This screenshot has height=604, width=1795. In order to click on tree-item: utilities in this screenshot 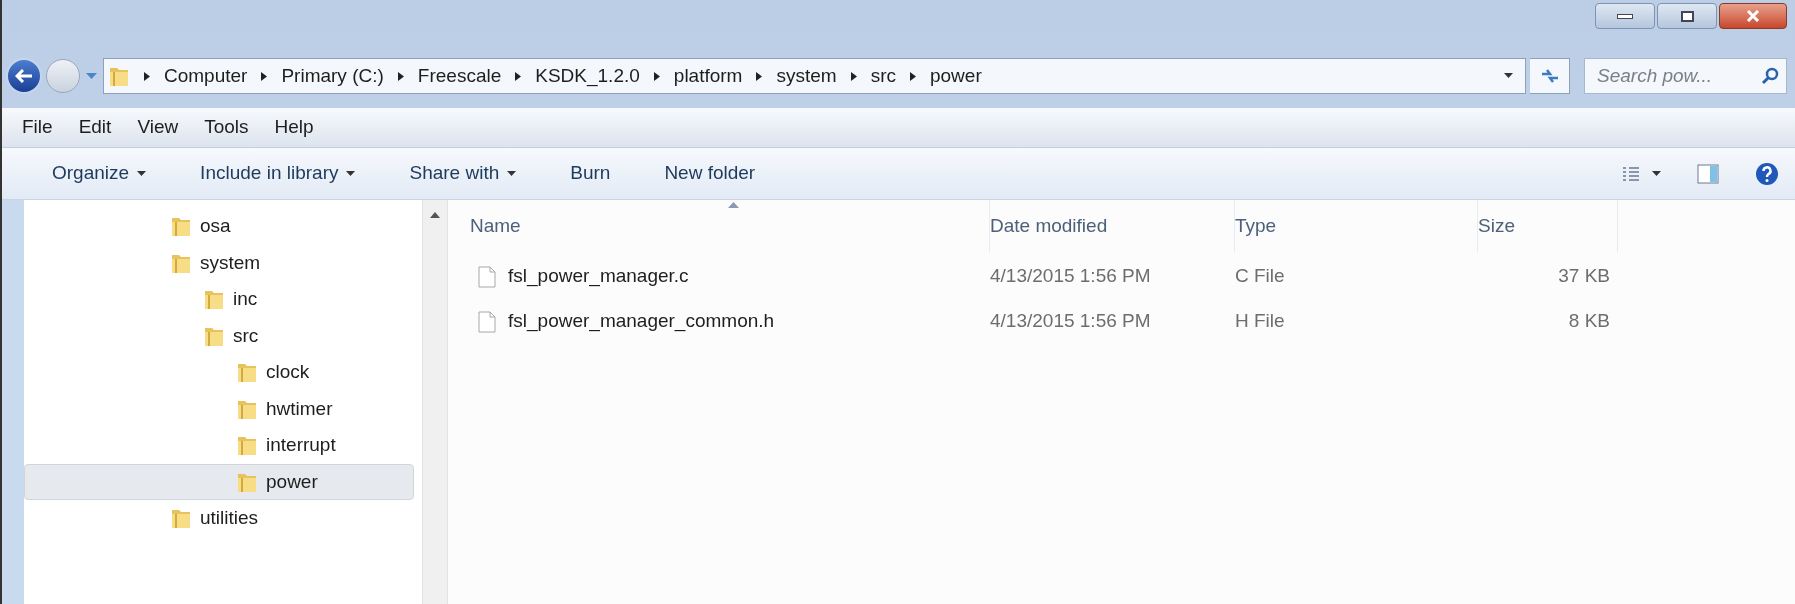, I will do `click(219, 518)`.